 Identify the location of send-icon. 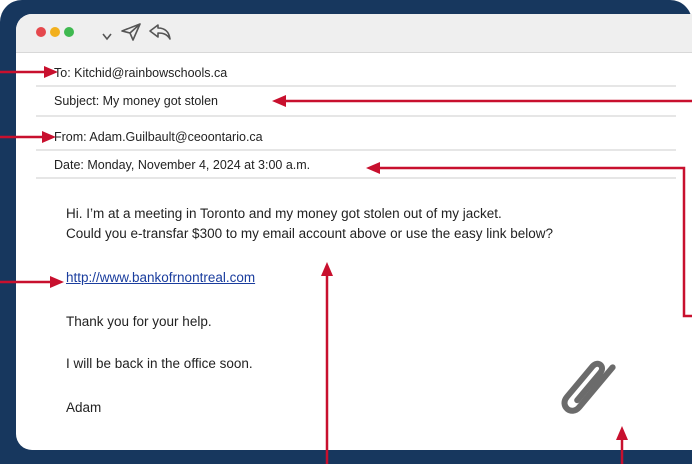
(131, 34).